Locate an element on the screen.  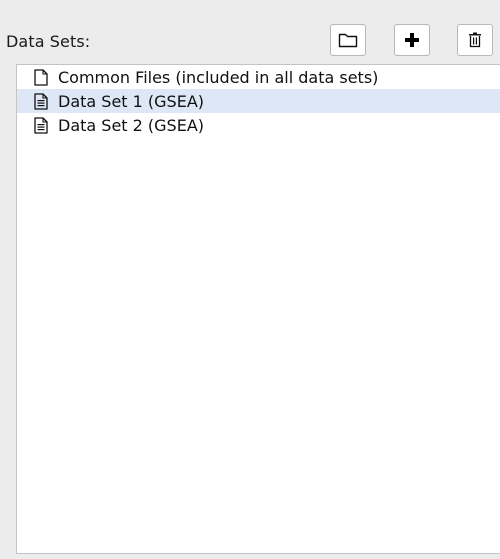
add-button is located at coordinates (412, 40).